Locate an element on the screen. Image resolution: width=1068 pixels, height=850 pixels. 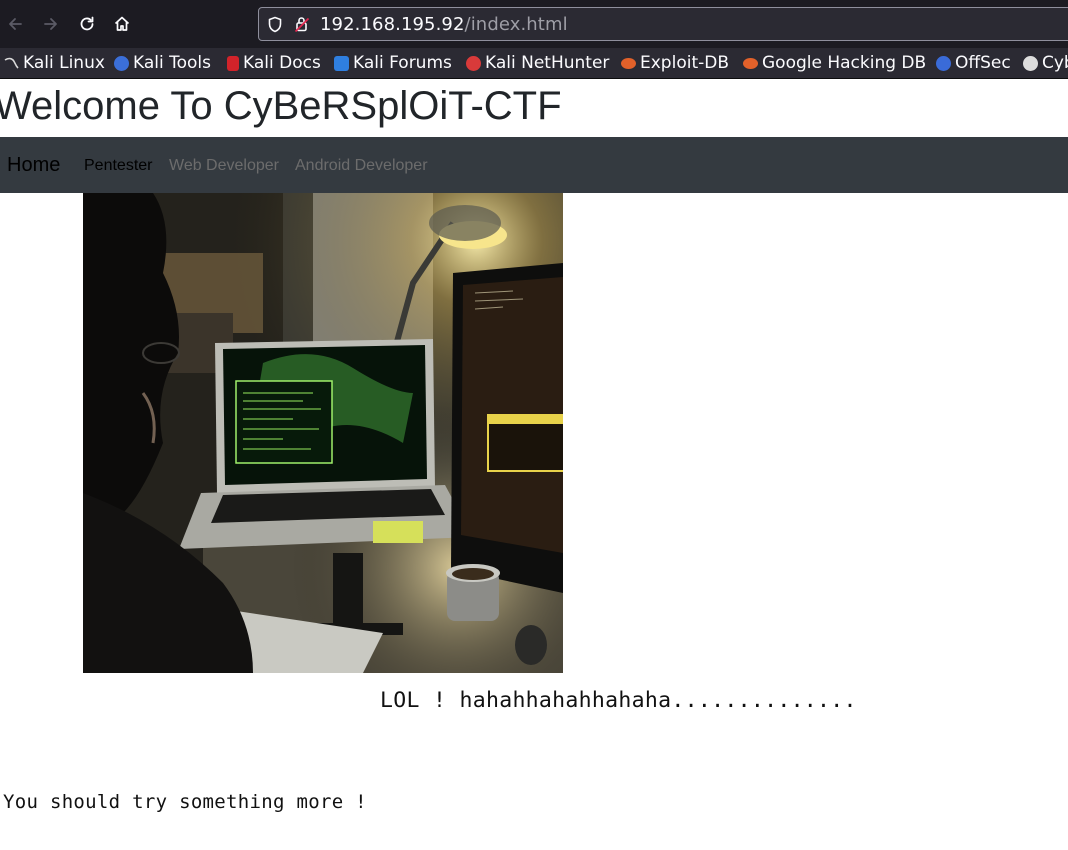
forward-arrow-icon is located at coordinates (51, 24).